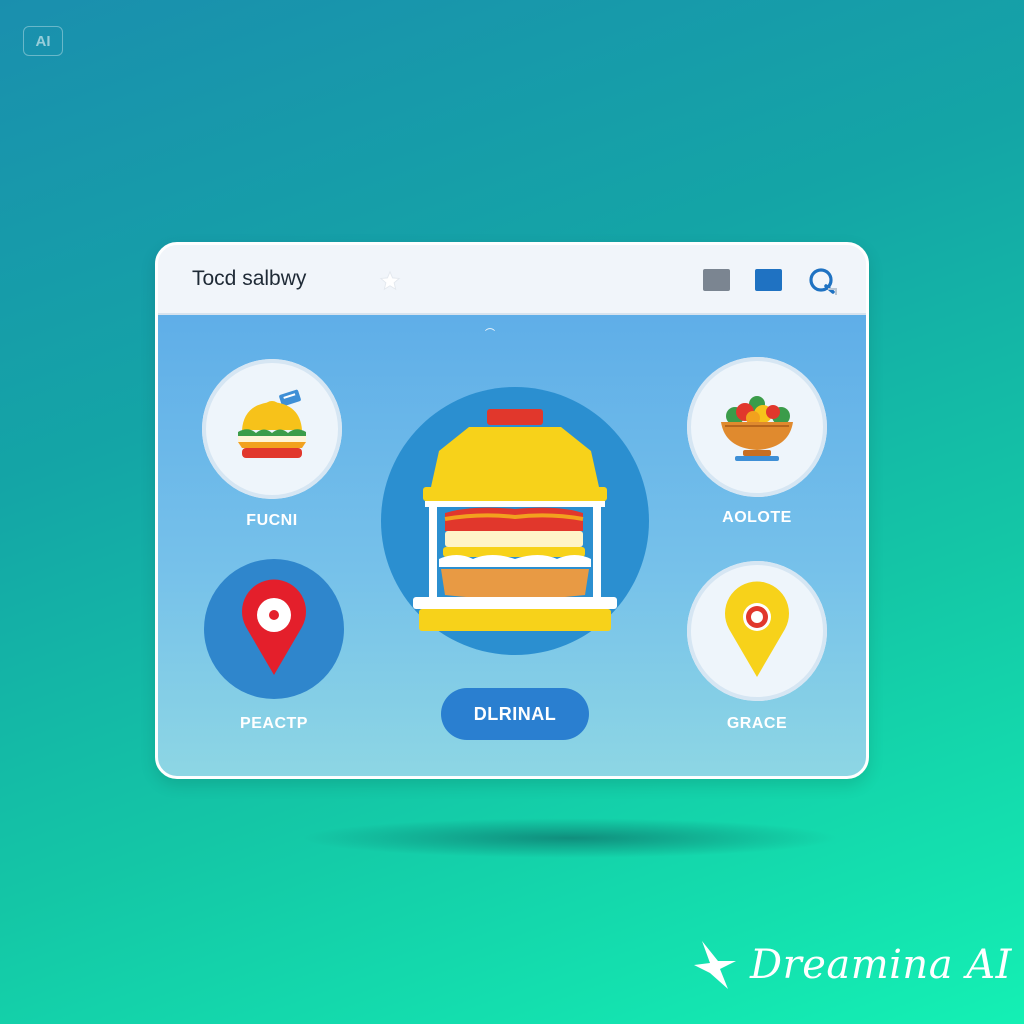 This screenshot has width=1024, height=1024. I want to click on tile-salad, so click(757, 427).